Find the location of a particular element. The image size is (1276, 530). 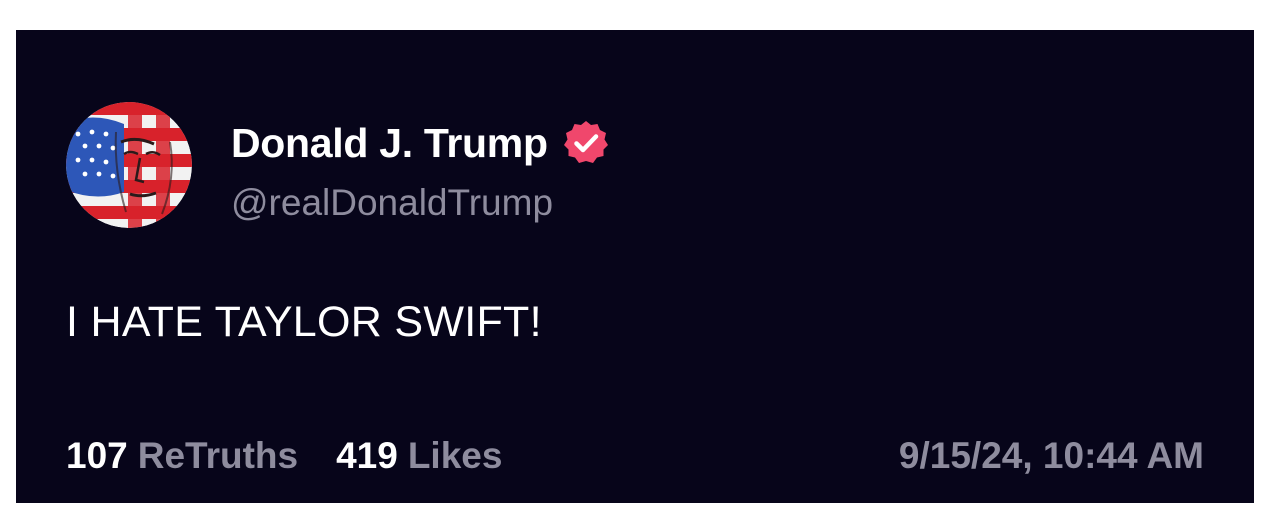

retruths-label: ReTruths is located at coordinates (218, 455).